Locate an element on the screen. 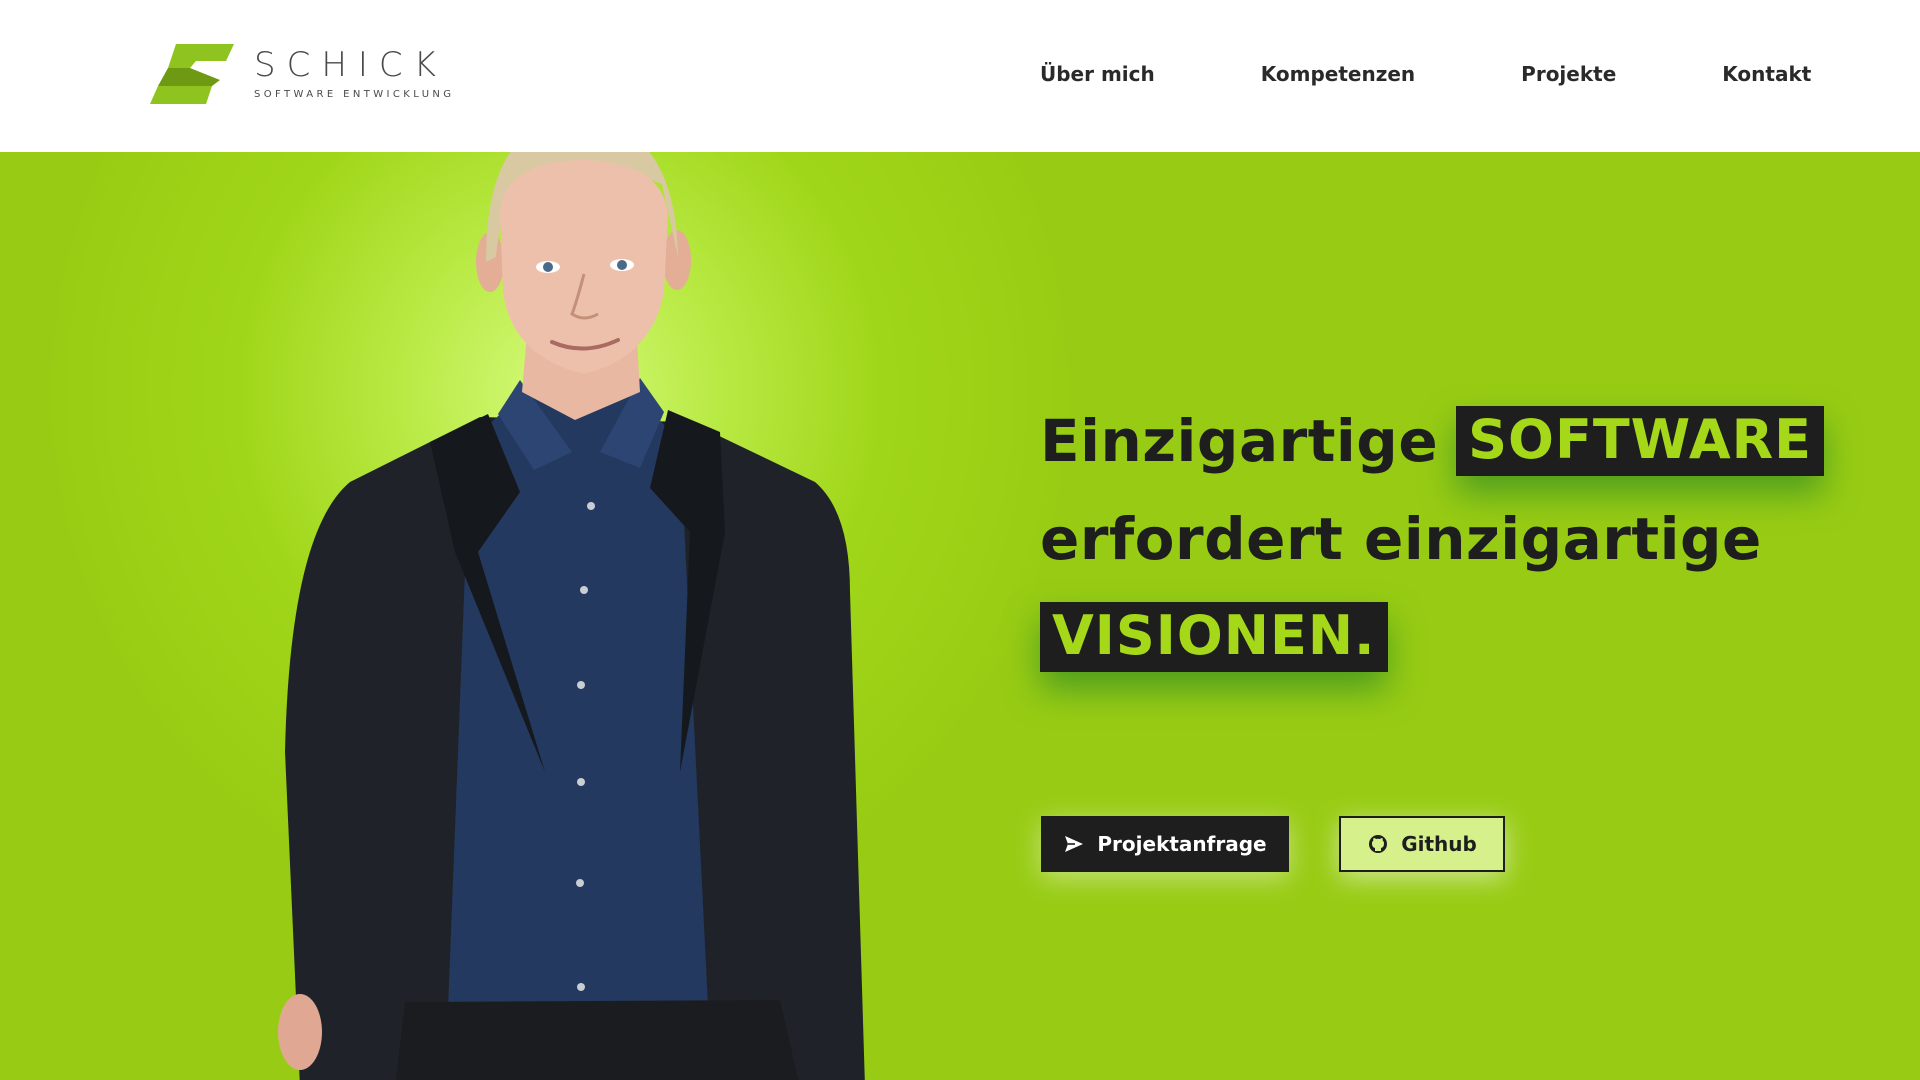 This screenshot has height=1080, width=1920. headline-highlight-software: SOFTWARE is located at coordinates (1640, 441).